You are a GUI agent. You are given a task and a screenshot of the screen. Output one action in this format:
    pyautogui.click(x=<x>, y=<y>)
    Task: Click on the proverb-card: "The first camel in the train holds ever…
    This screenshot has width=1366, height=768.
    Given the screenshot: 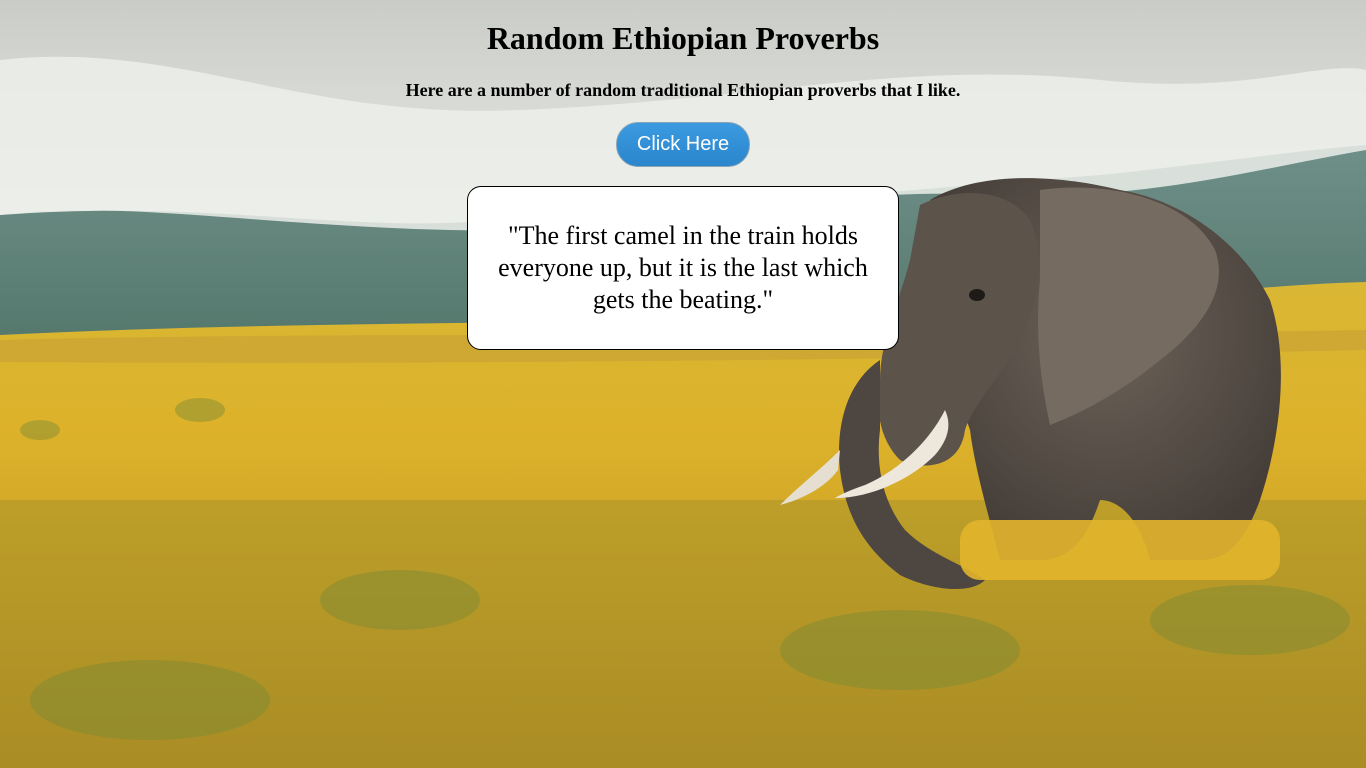 What is the action you would take?
    pyautogui.click(x=683, y=268)
    